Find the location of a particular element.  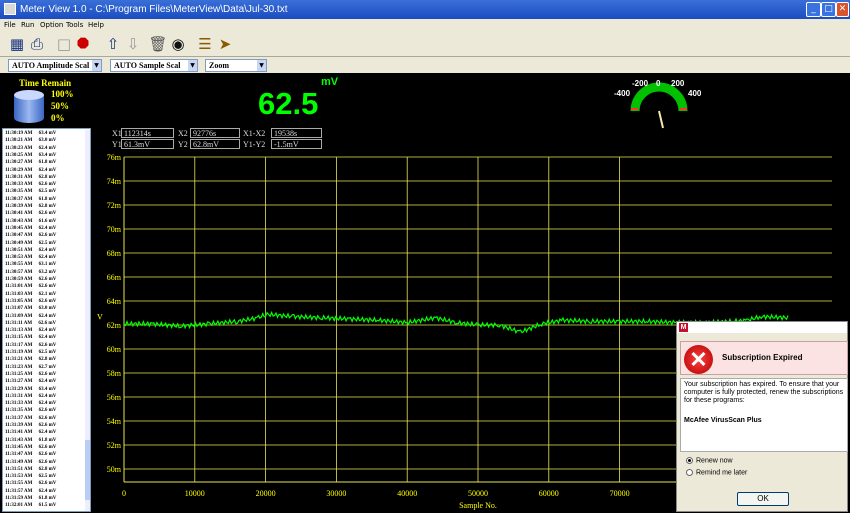

save-icon: ▦ is located at coordinates (17, 44).